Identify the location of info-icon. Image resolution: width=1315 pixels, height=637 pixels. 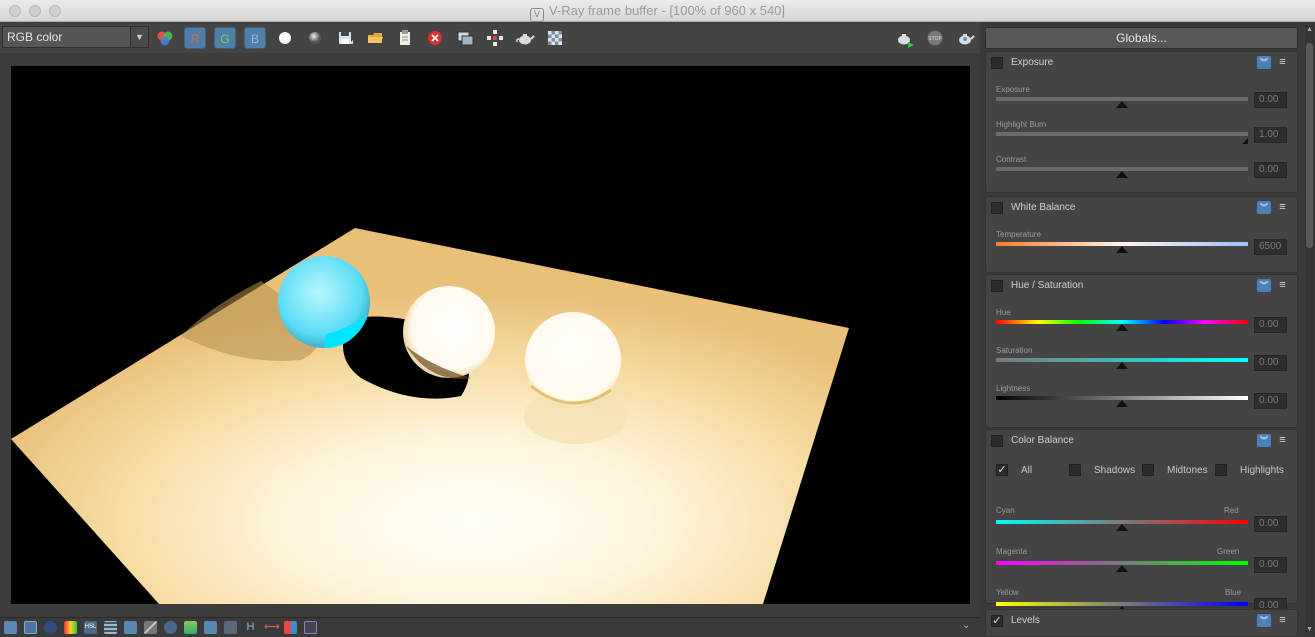
(50, 627).